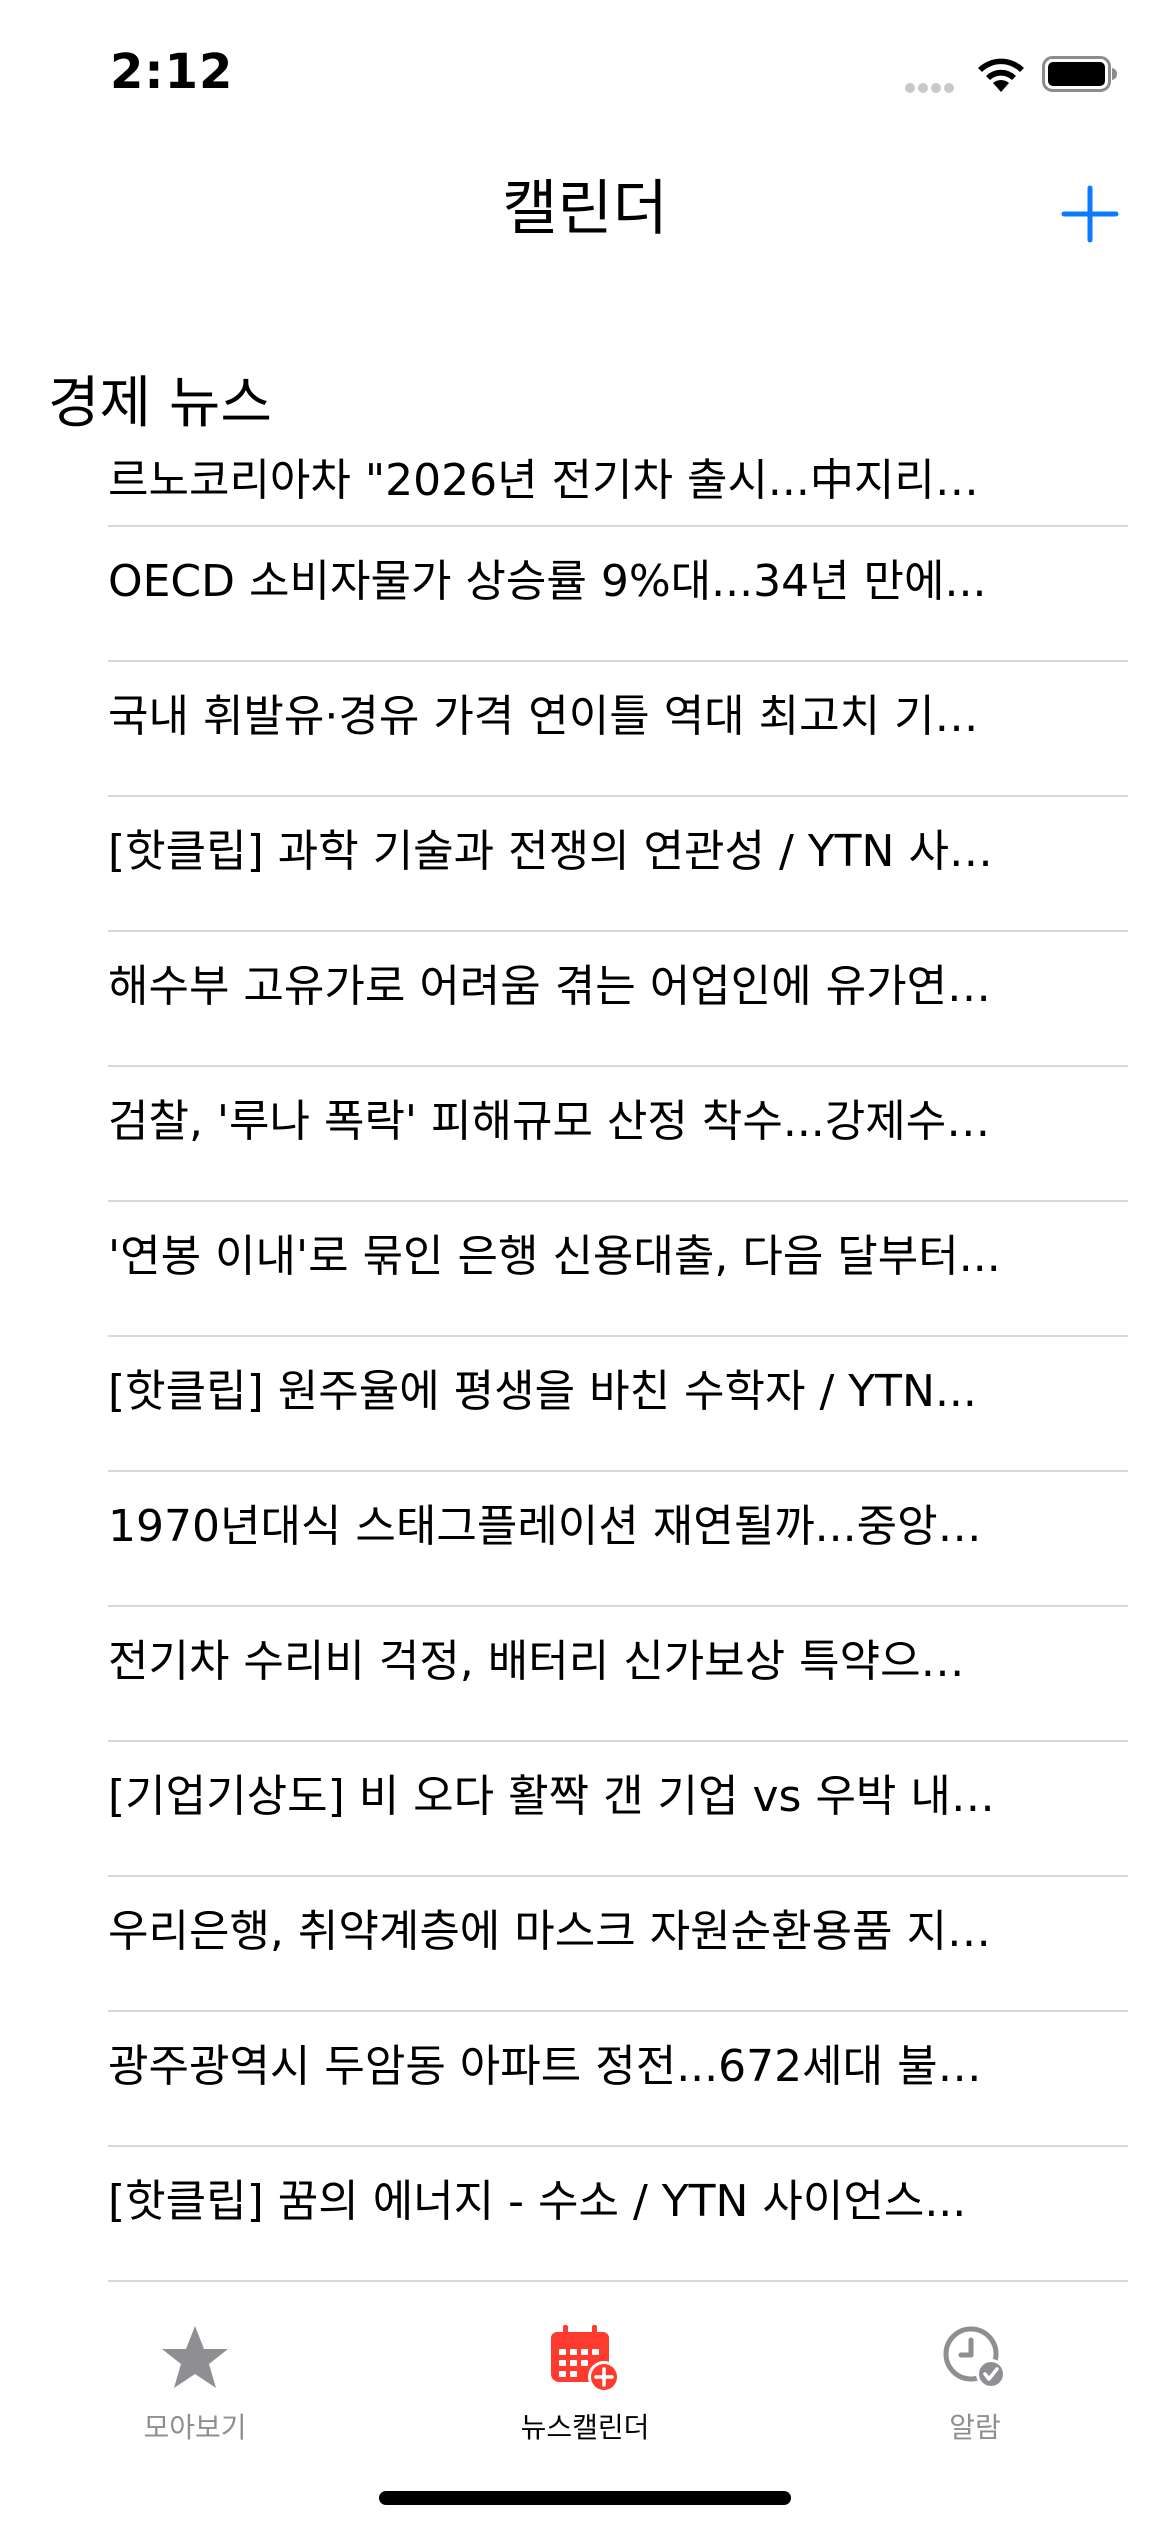 Image resolution: width=1170 pixels, height=2532 pixels. What do you see at coordinates (585, 2359) in the screenshot?
I see `calendar-add-icon` at bounding box center [585, 2359].